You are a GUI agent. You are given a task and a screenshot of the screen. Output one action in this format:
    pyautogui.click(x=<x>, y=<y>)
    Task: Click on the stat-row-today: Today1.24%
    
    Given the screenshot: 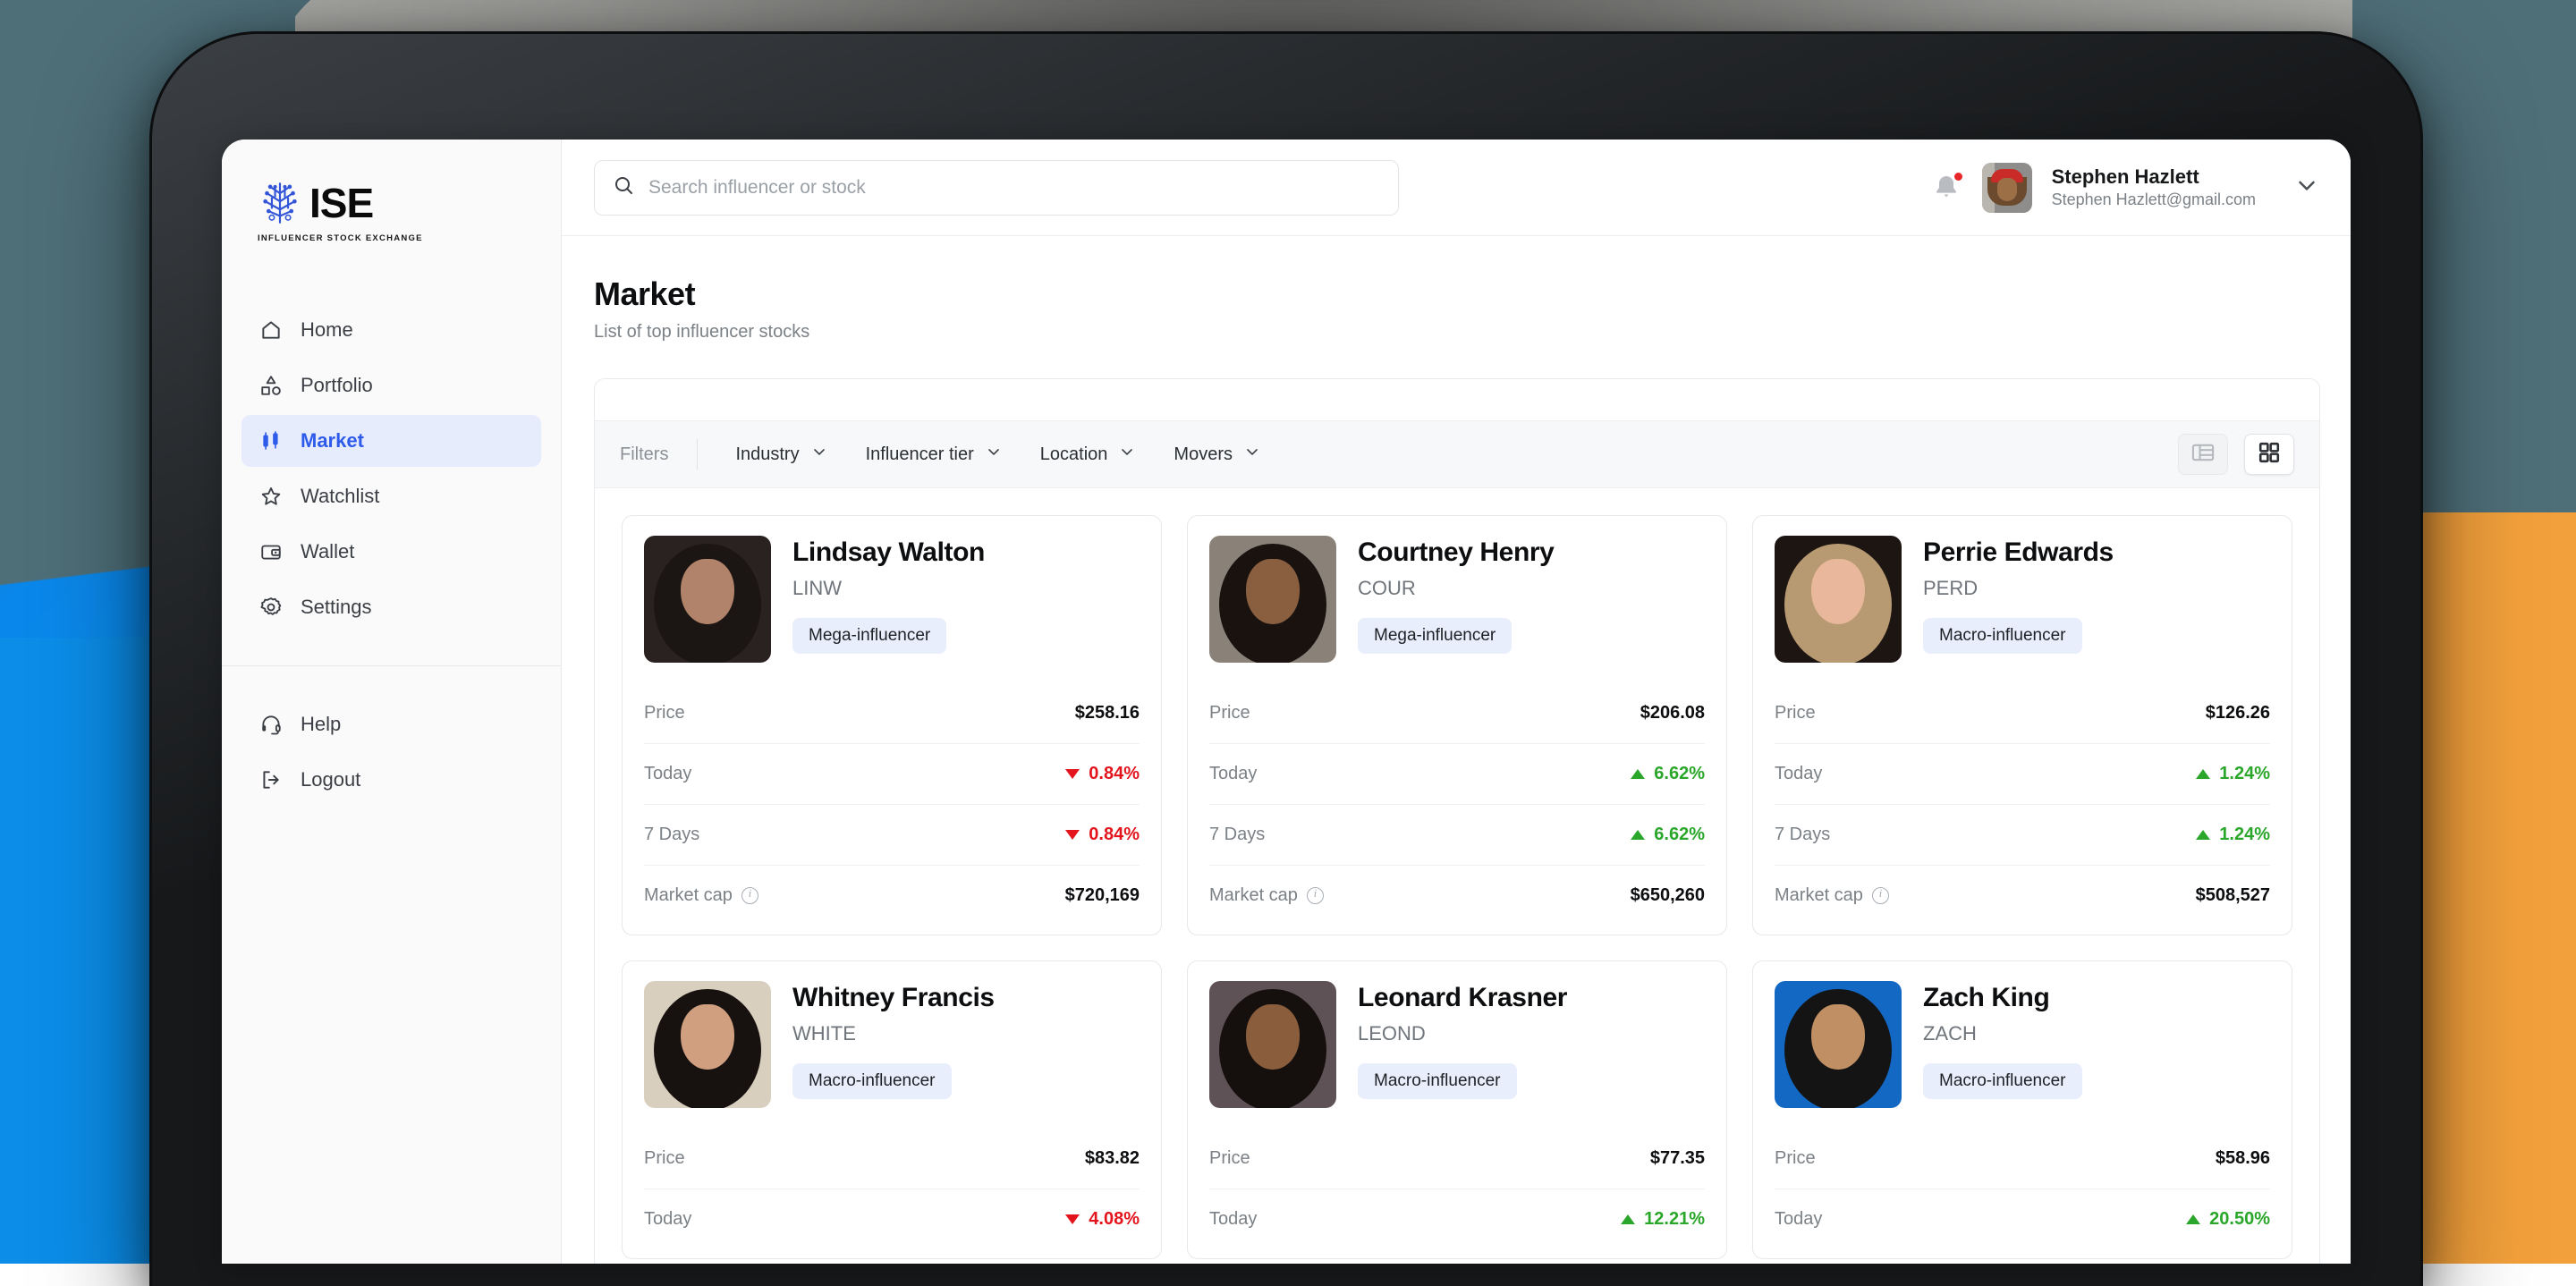 What is the action you would take?
    pyautogui.click(x=2022, y=773)
    